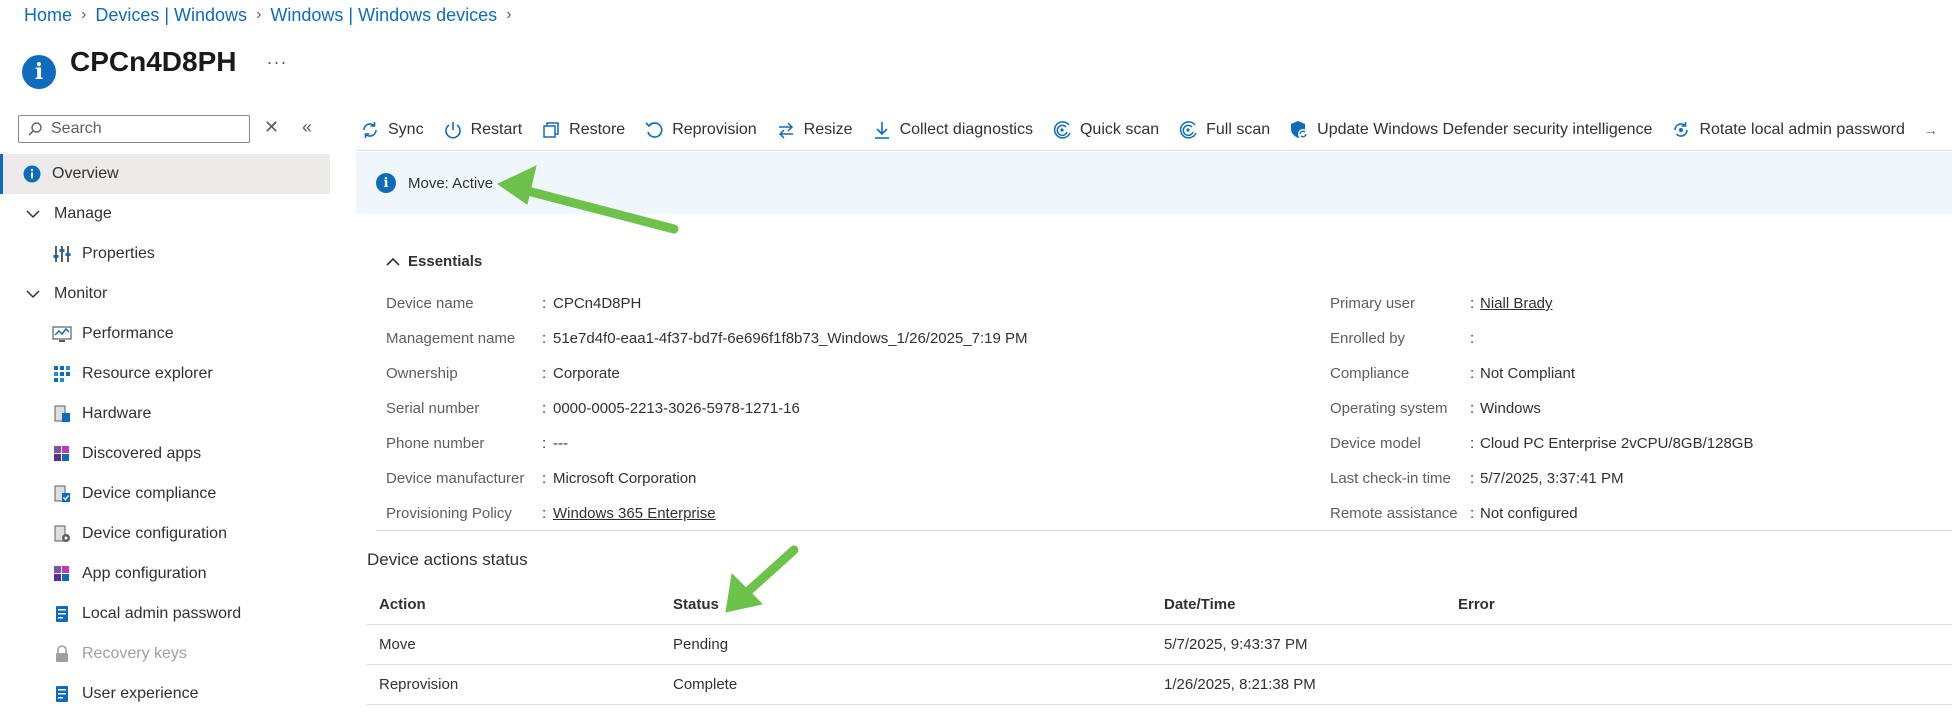  Describe the element at coordinates (62, 334) in the screenshot. I see `performance-icon` at that location.